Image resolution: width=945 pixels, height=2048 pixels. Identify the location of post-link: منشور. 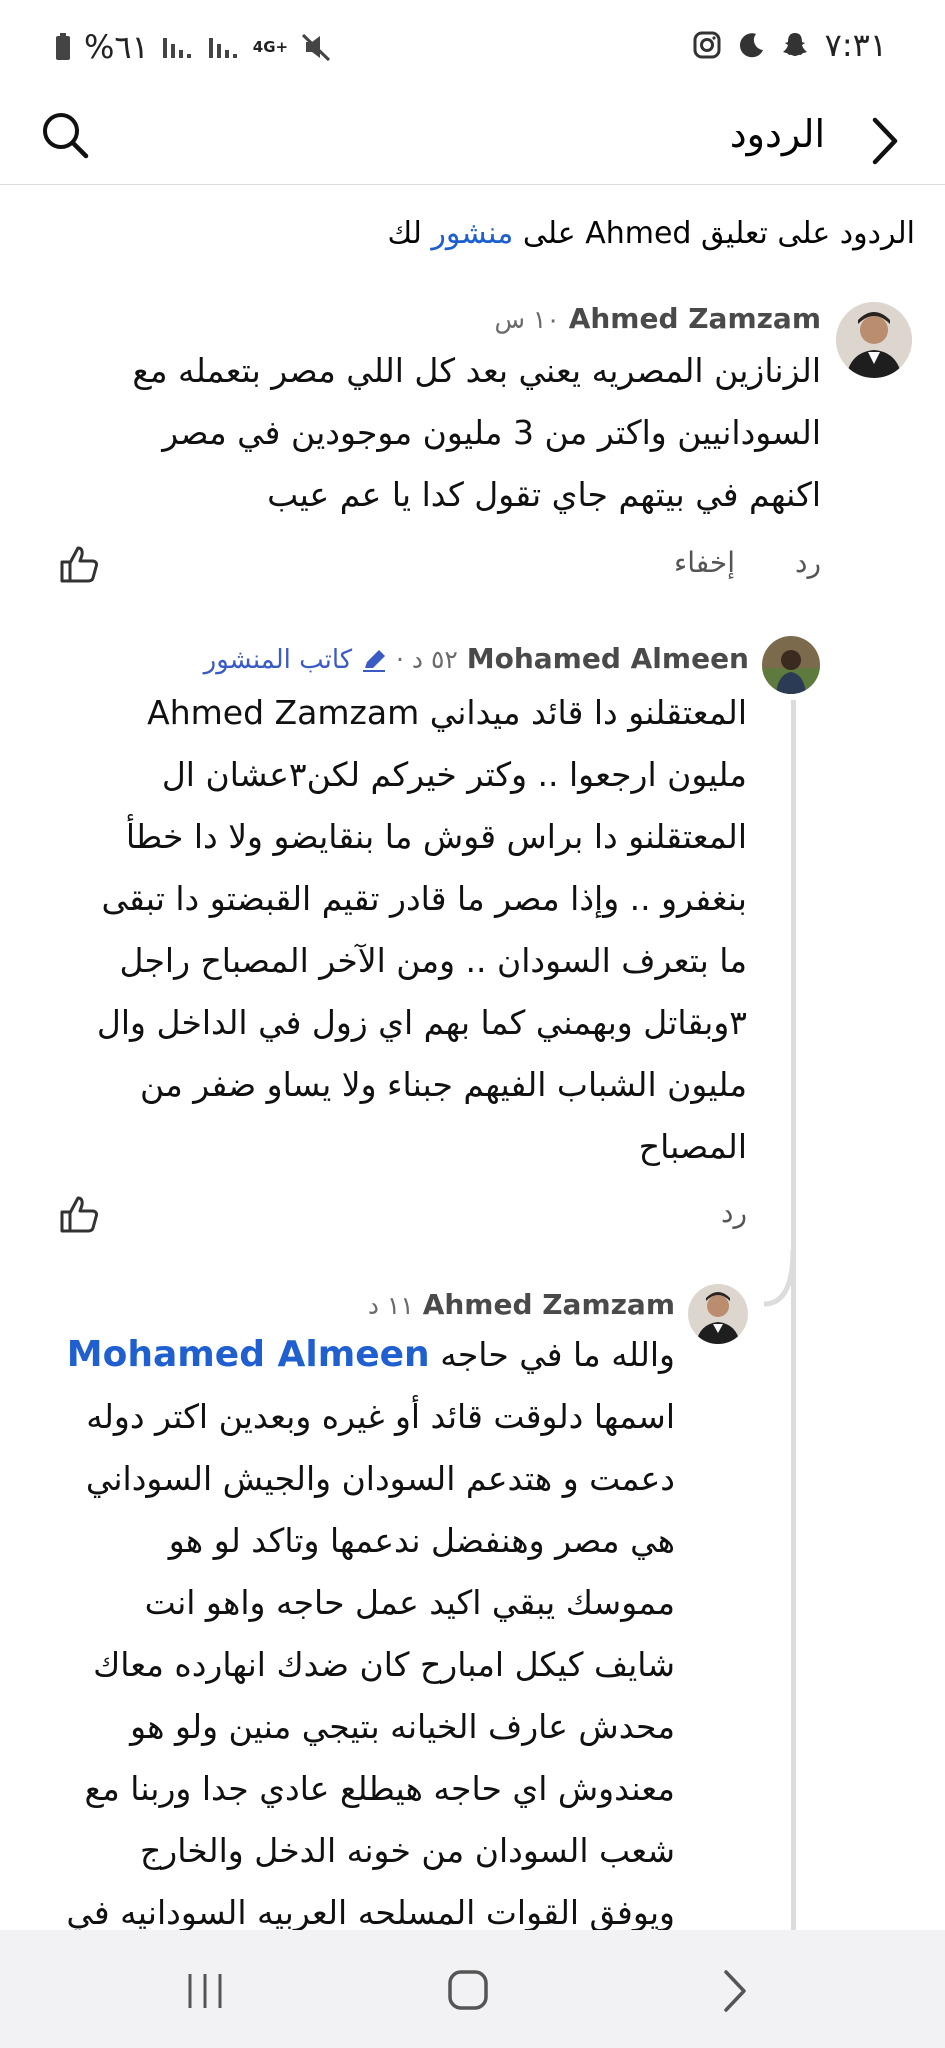
(472, 233).